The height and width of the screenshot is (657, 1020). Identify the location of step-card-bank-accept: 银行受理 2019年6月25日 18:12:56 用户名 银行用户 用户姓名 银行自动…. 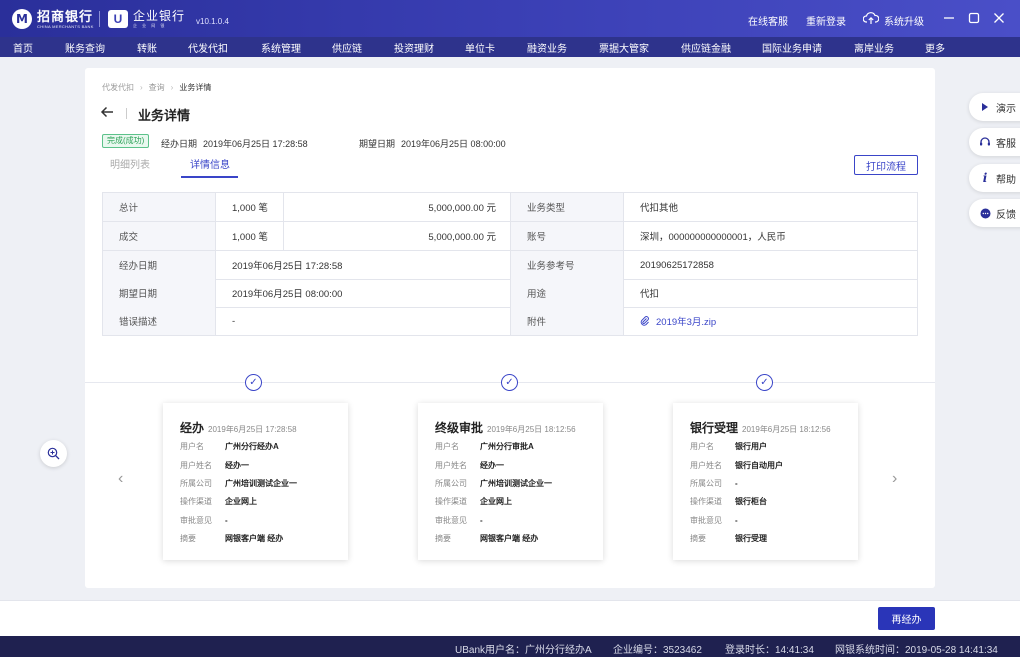
(765, 481).